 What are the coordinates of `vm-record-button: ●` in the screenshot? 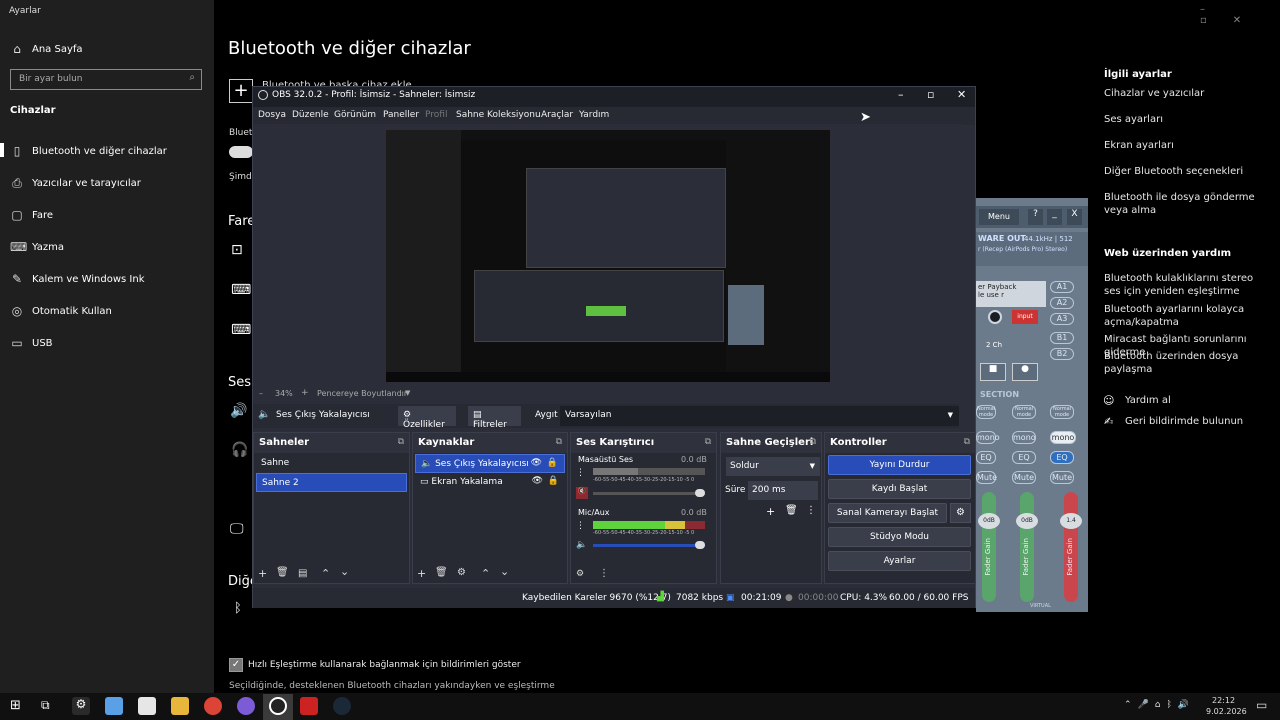 It's located at (1025, 372).